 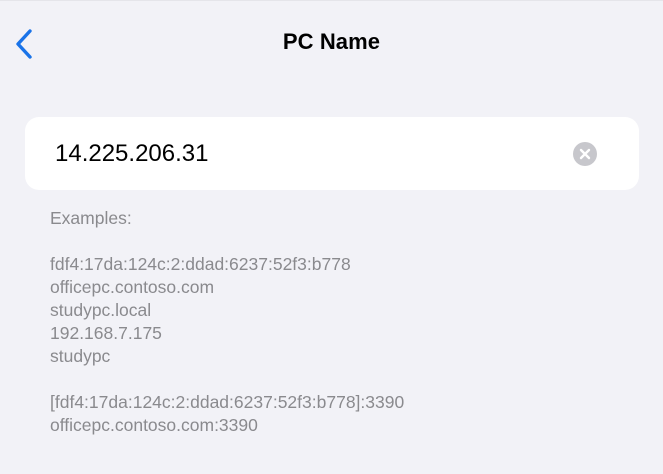 I want to click on example-item: studypc.local, so click(x=101, y=310).